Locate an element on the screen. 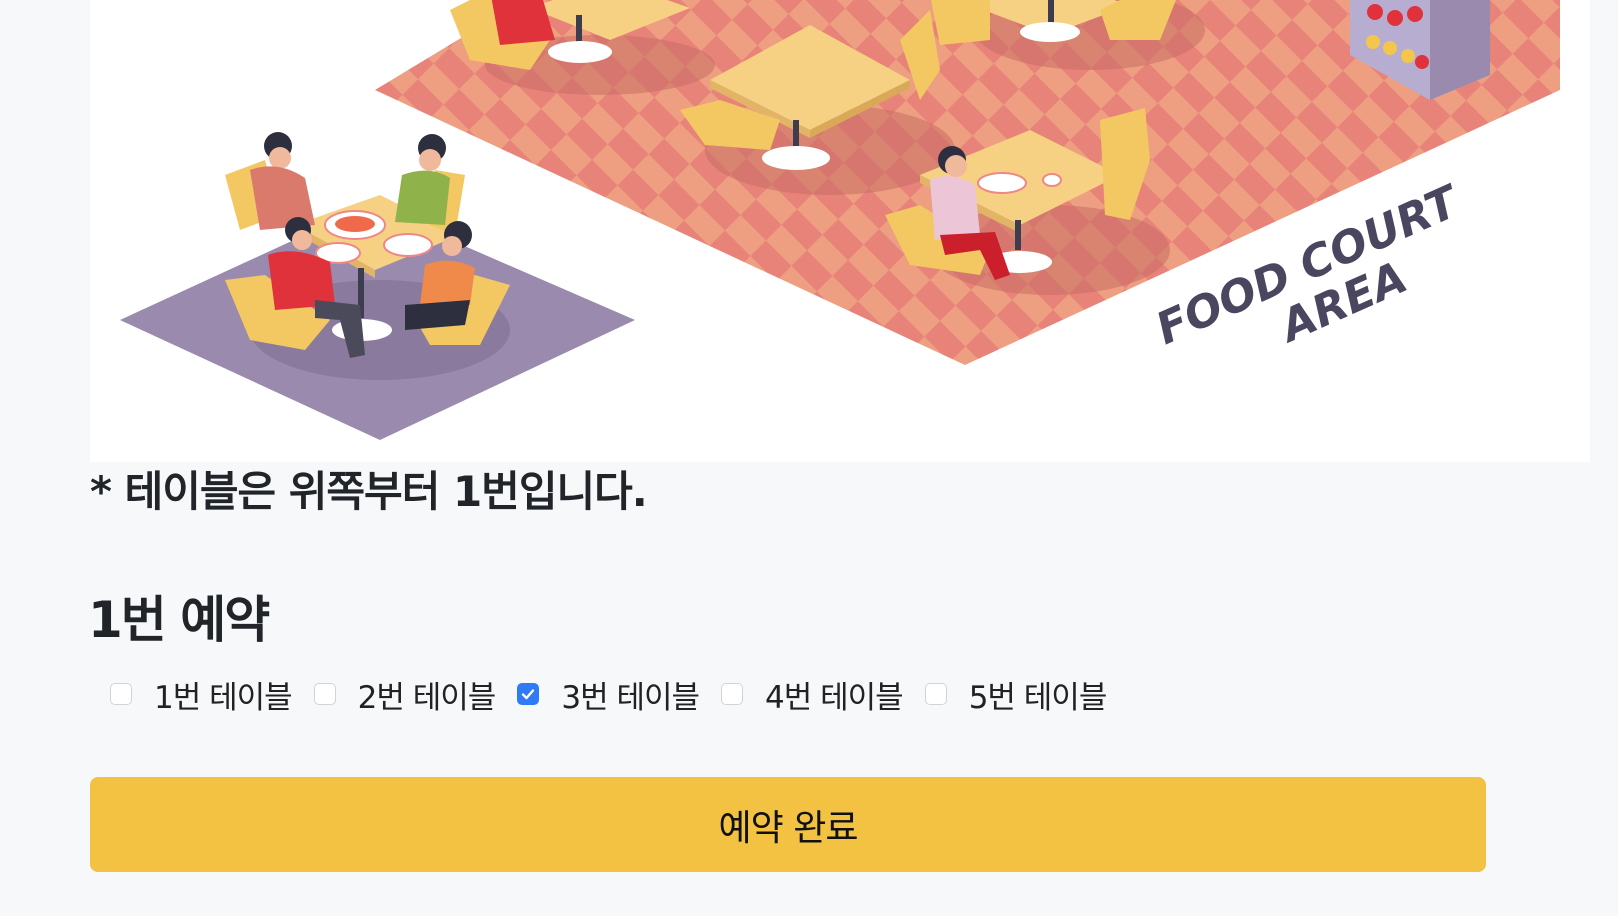  table-option-2: 2번 테이블 is located at coordinates (405, 694).